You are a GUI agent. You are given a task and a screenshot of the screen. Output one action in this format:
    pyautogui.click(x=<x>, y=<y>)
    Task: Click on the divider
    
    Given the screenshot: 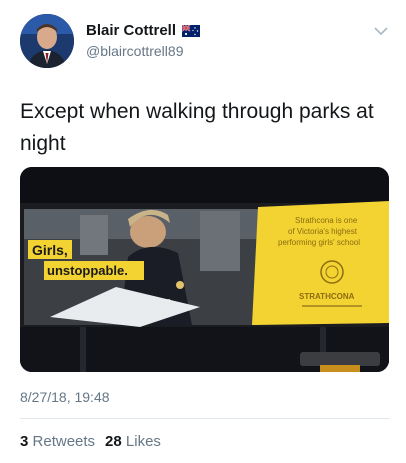 What is the action you would take?
    pyautogui.click(x=205, y=418)
    